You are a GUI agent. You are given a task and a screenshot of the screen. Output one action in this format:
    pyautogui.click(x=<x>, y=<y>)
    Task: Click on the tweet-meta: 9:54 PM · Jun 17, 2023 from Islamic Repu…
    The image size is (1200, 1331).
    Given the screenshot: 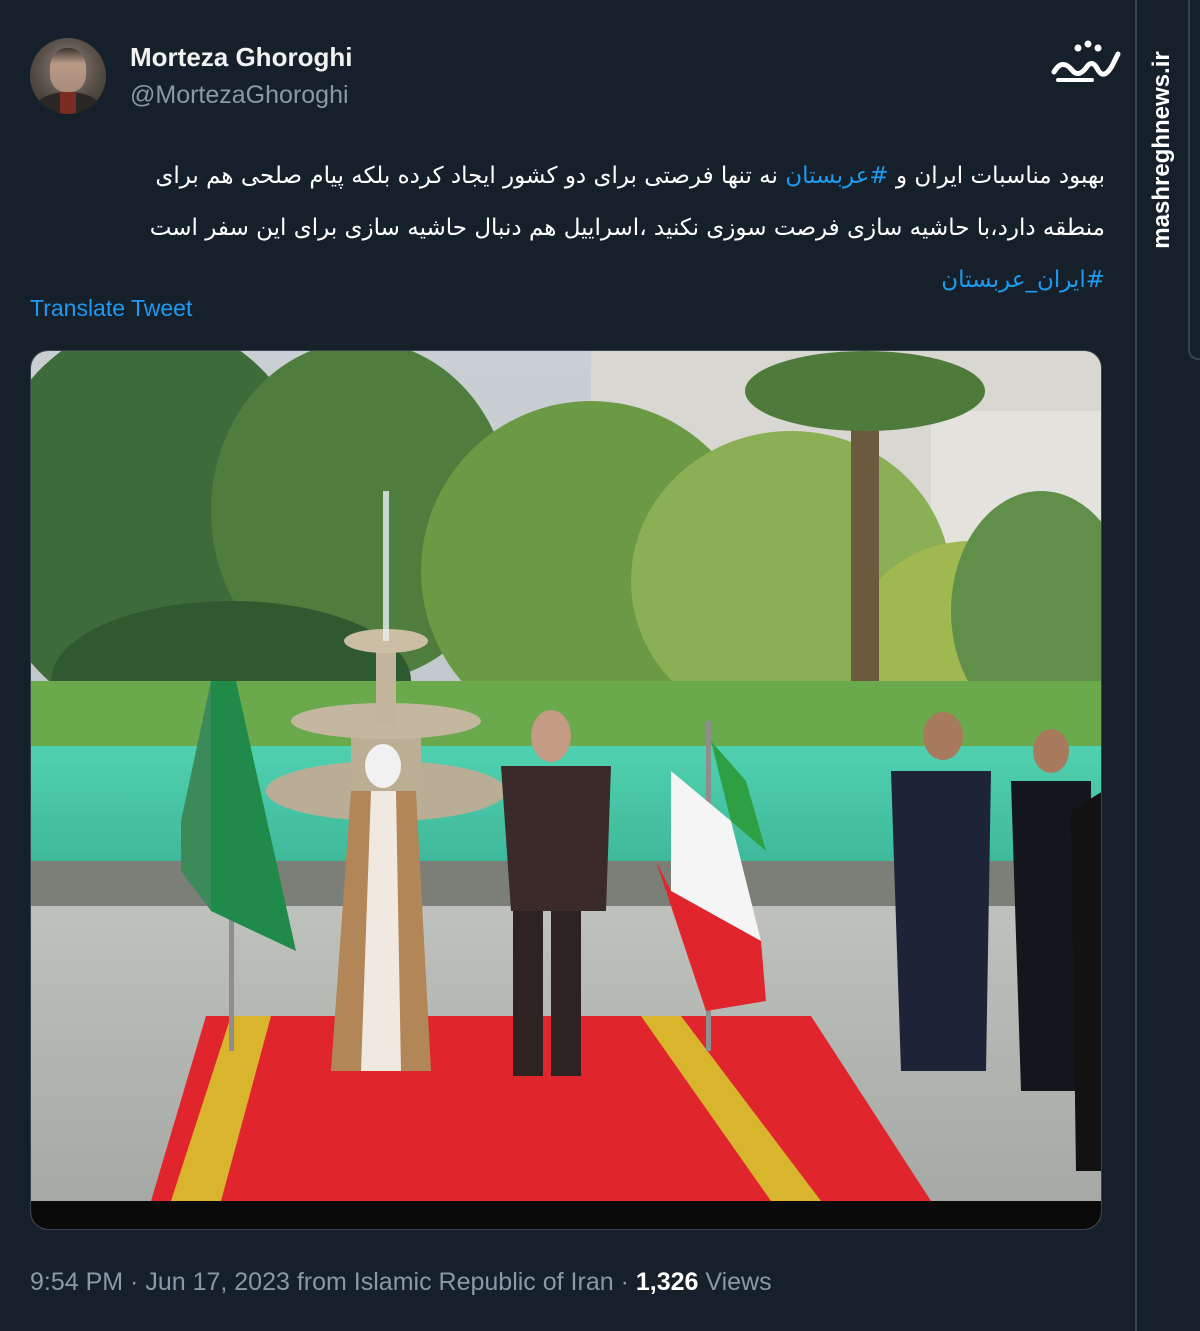 What is the action you would take?
    pyautogui.click(x=401, y=1282)
    